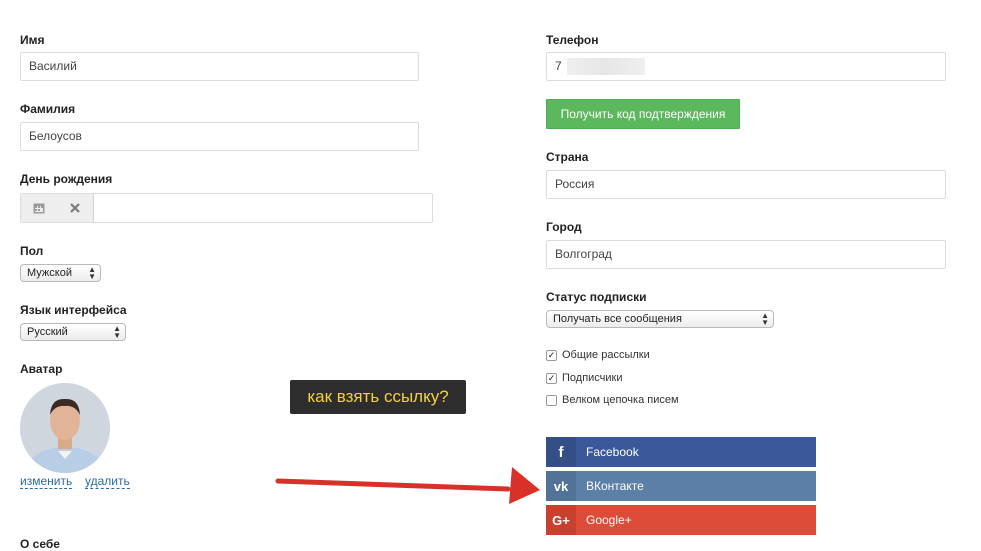  What do you see at coordinates (407, 485) in the screenshot?
I see `annotation-arrow` at bounding box center [407, 485].